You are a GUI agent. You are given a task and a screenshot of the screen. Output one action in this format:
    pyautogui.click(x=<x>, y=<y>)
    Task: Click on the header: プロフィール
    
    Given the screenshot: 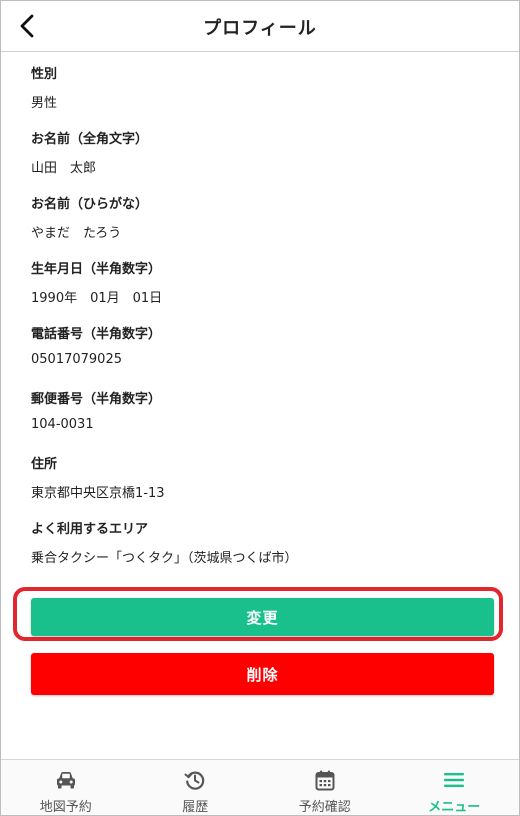 What is the action you would take?
    pyautogui.click(x=260, y=26)
    